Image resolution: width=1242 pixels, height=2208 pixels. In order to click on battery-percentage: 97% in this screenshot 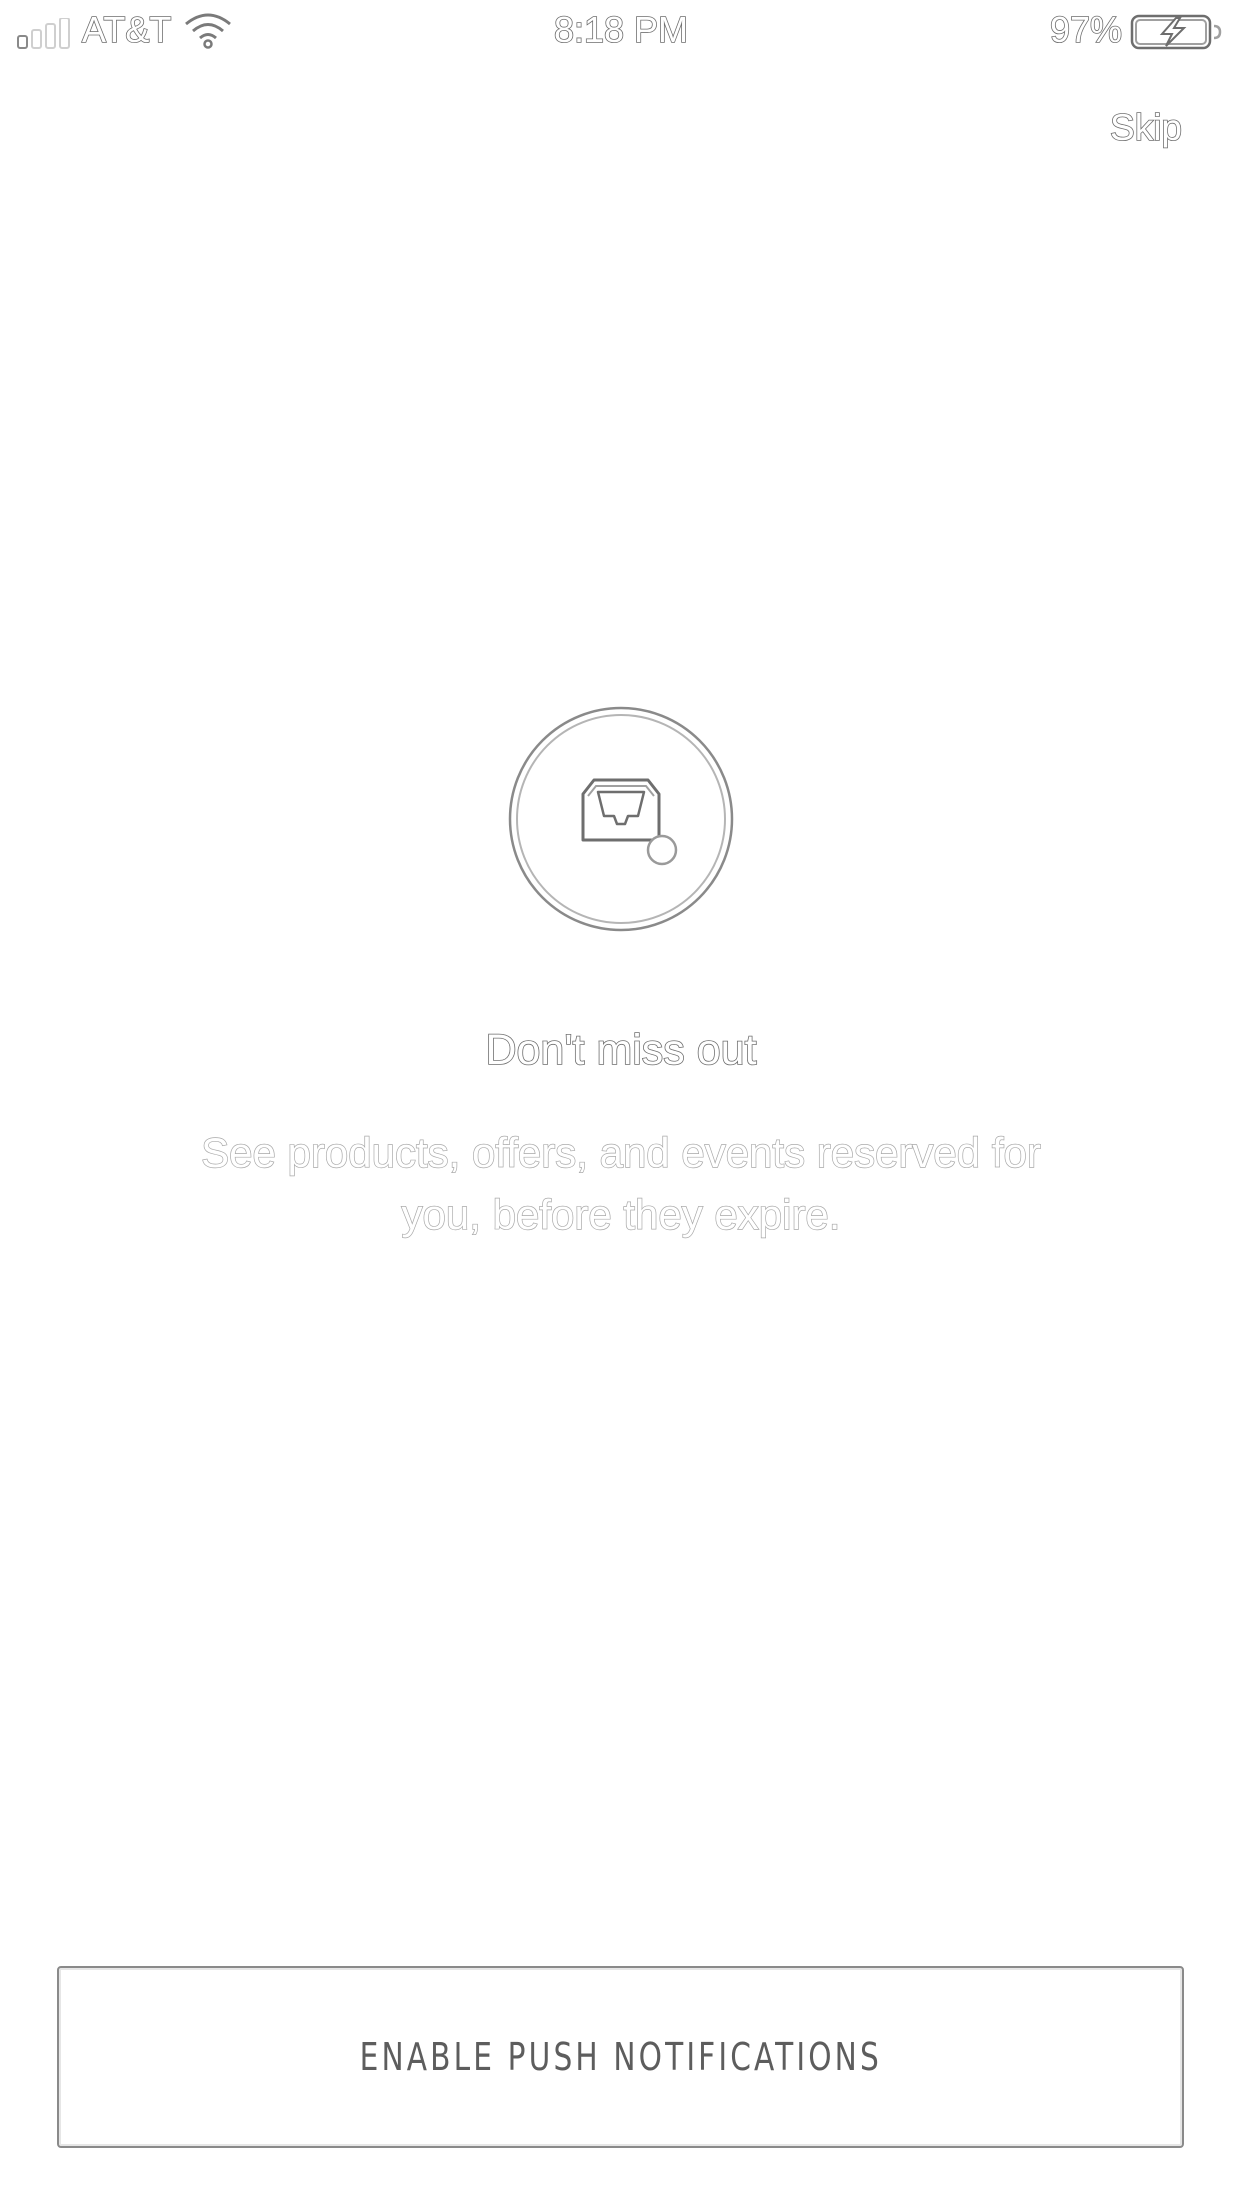, I will do `click(1086, 29)`.